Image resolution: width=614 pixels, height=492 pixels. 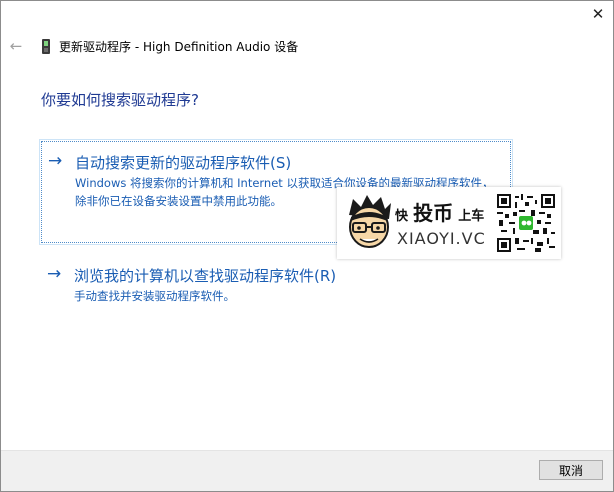 What do you see at coordinates (205, 275) in the screenshot?
I see `option-title: 浏览我的计算机以查找驱动程序软件(R)` at bounding box center [205, 275].